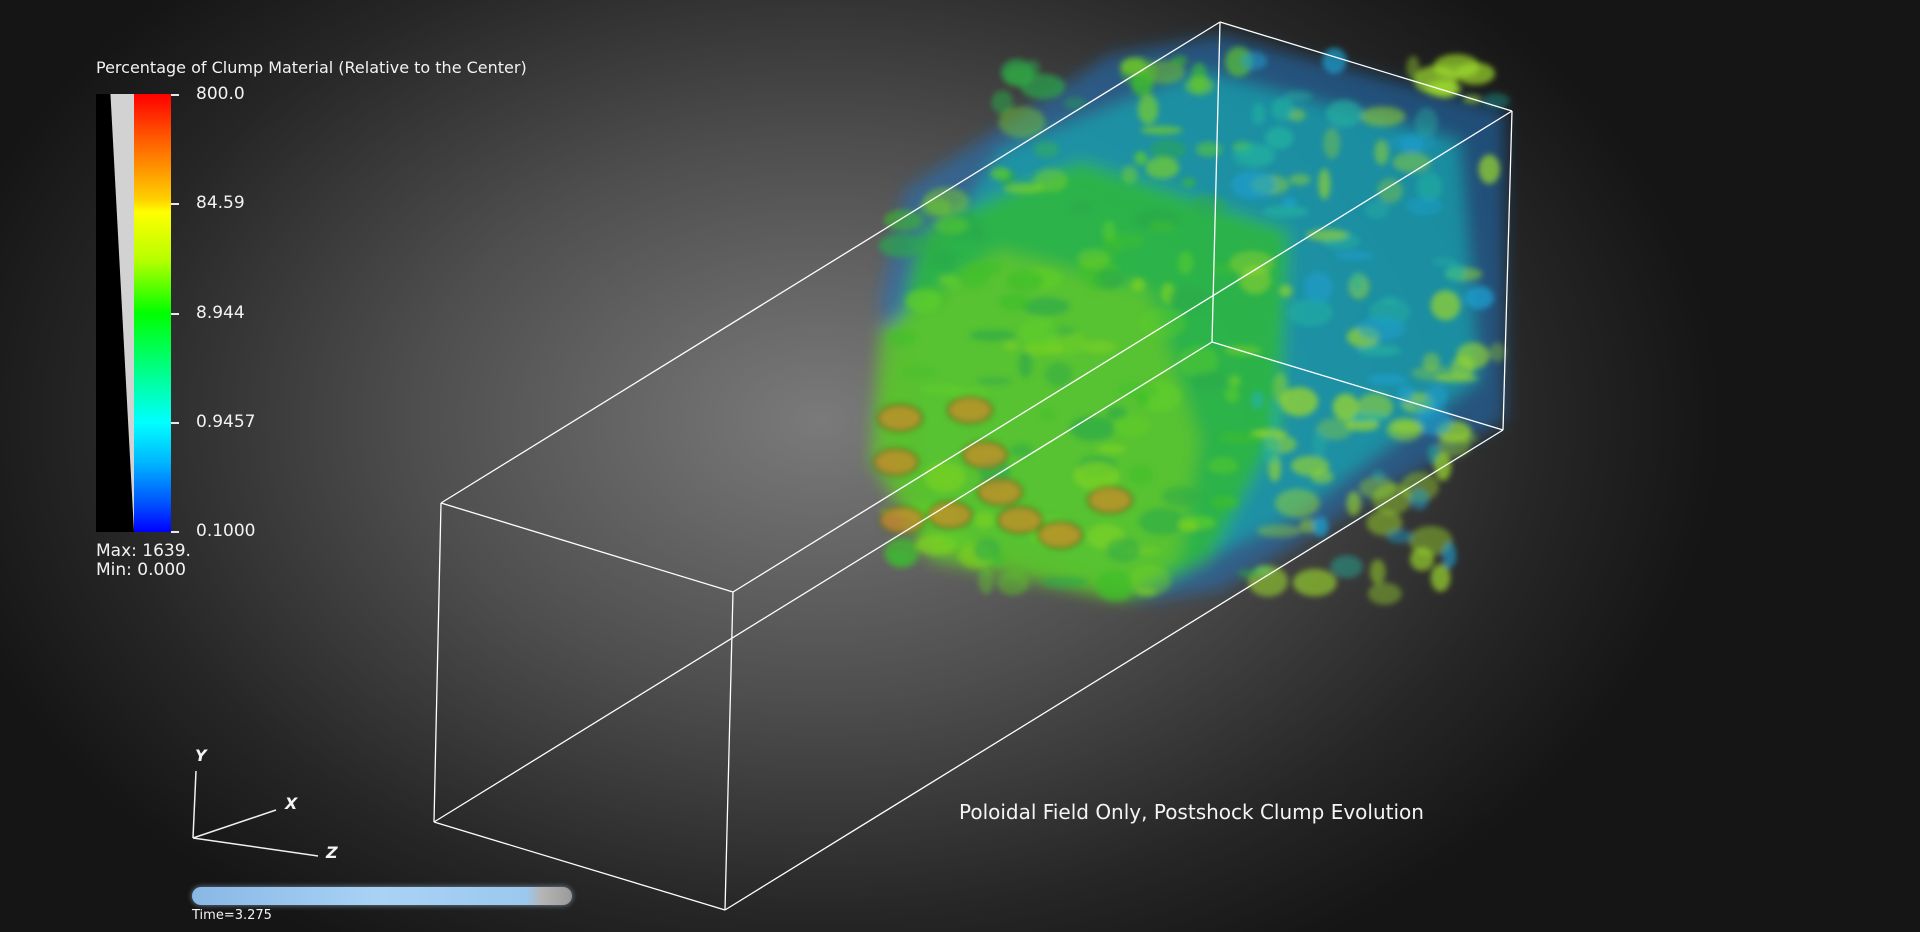 The image size is (1920, 932). I want to click on orientation-axes, so click(255, 813).